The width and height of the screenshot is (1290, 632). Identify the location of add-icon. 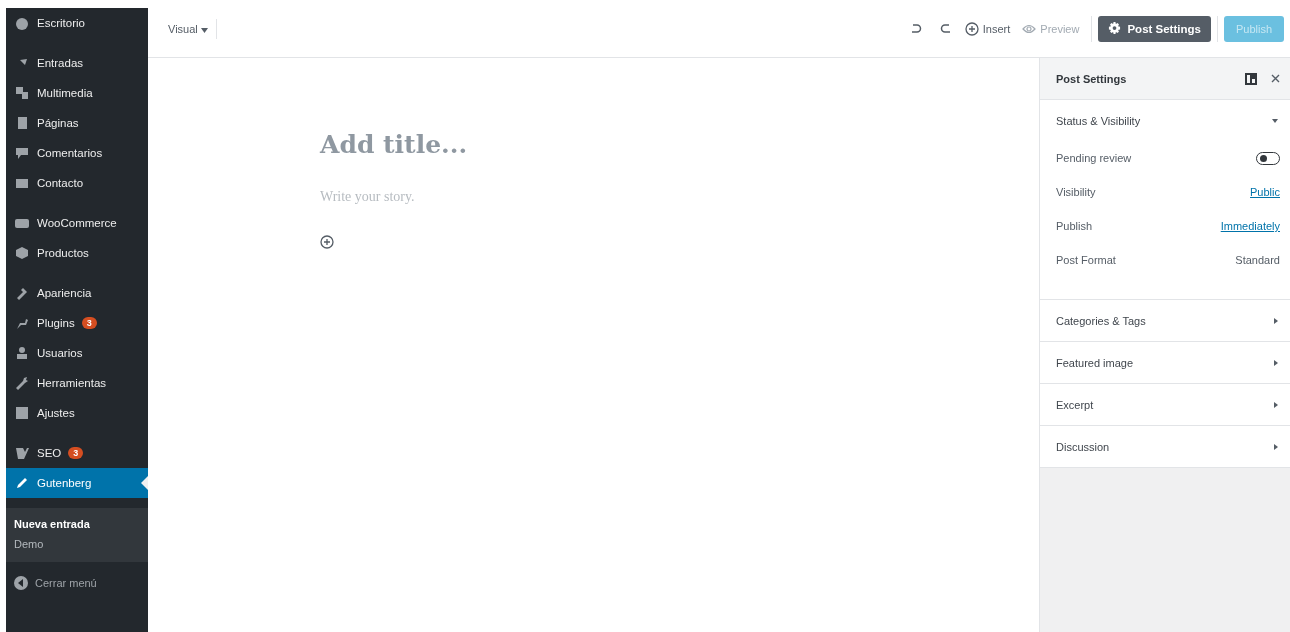
(971, 28).